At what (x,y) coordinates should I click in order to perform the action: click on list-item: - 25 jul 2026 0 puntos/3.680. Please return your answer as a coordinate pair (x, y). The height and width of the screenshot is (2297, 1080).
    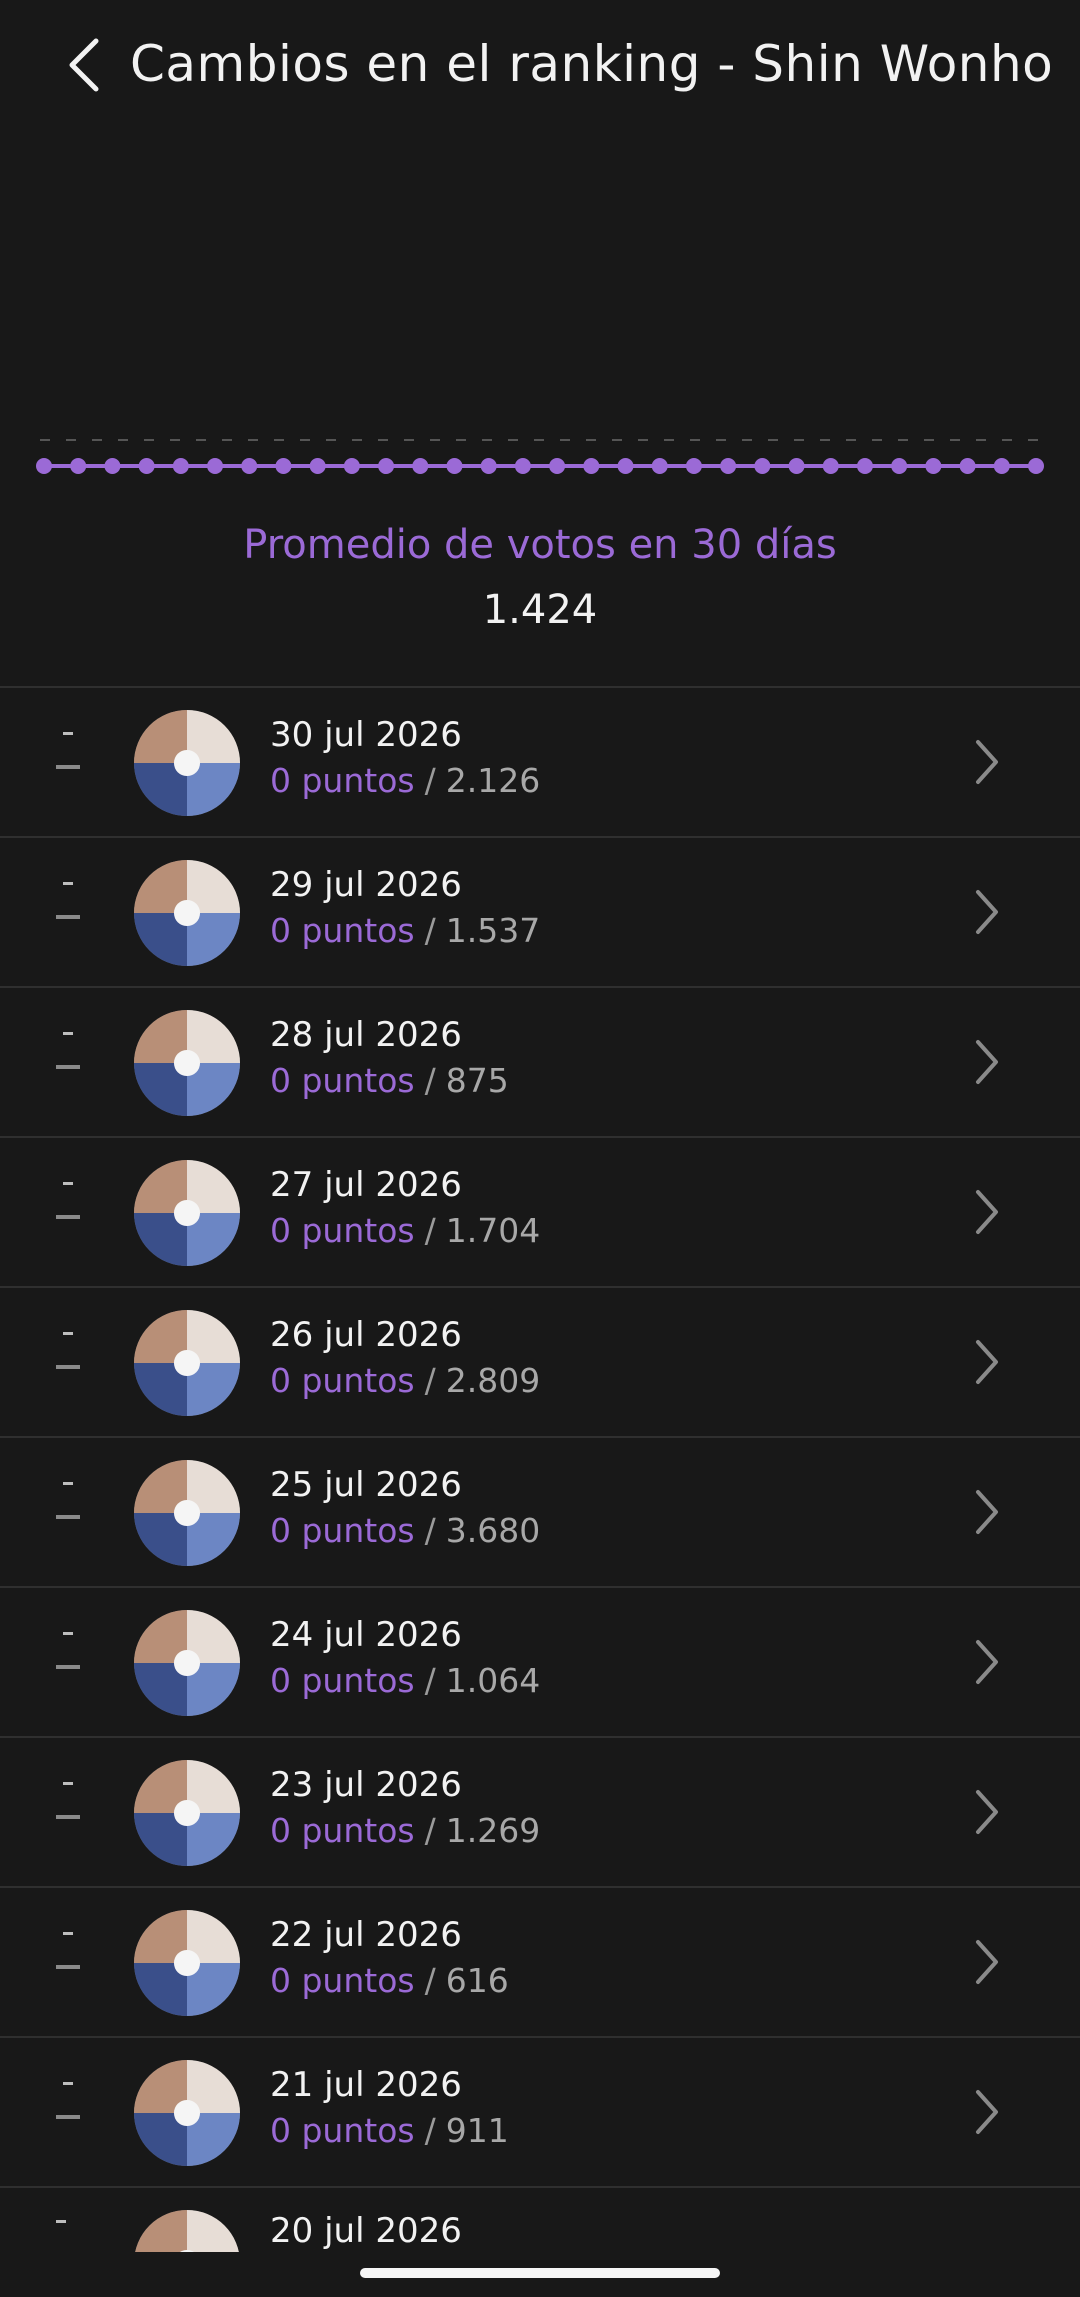
    Looking at the image, I should click on (540, 1513).